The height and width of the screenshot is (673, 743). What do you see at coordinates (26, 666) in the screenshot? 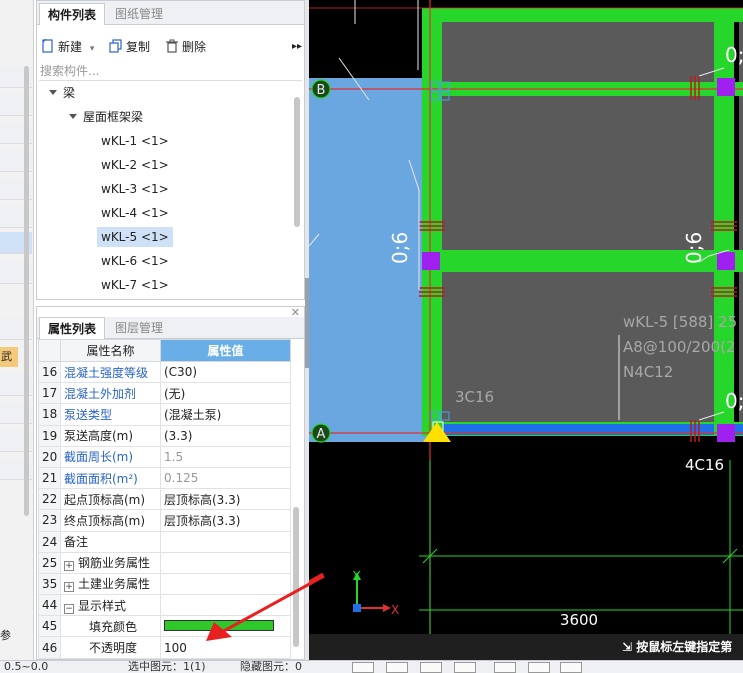
I see `status-coords: 0.5~0.0` at bounding box center [26, 666].